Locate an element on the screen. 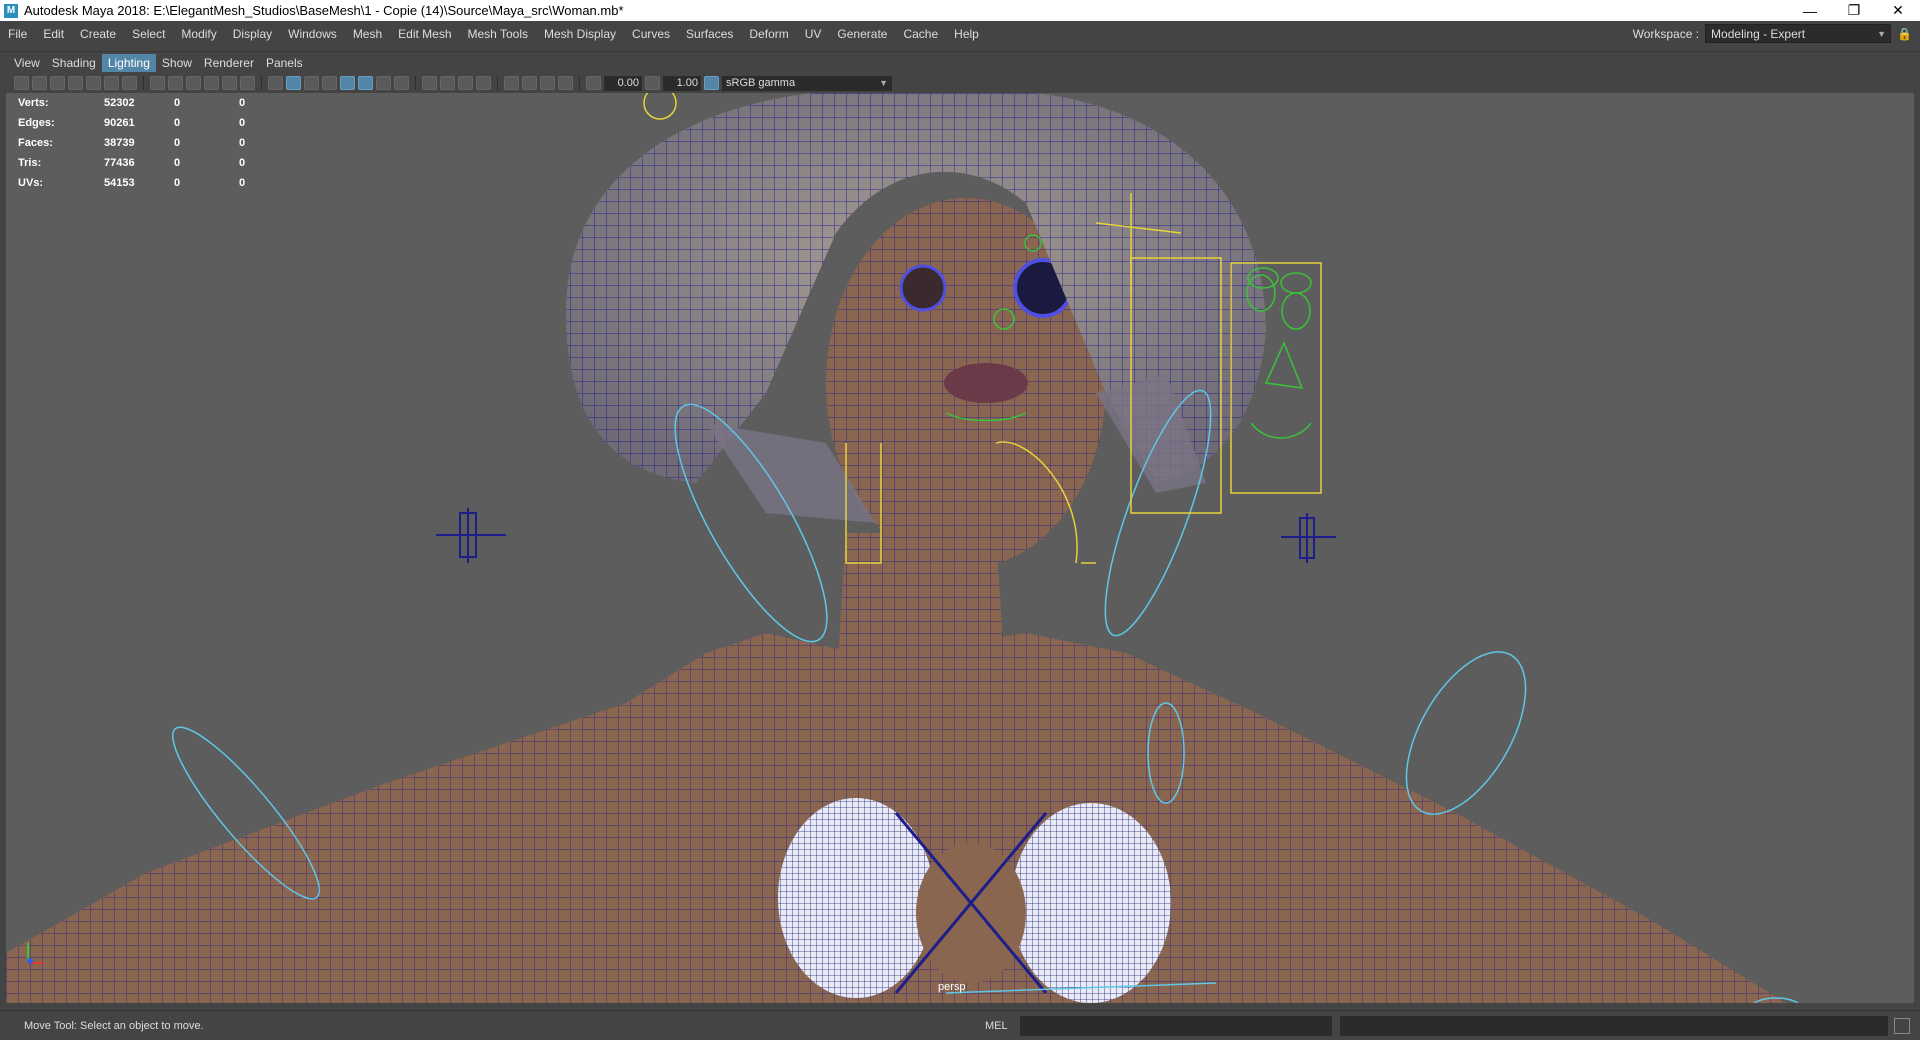 Image resolution: width=1920 pixels, height=1040 pixels. panel-menu-renderer: Renderer is located at coordinates (229, 63).